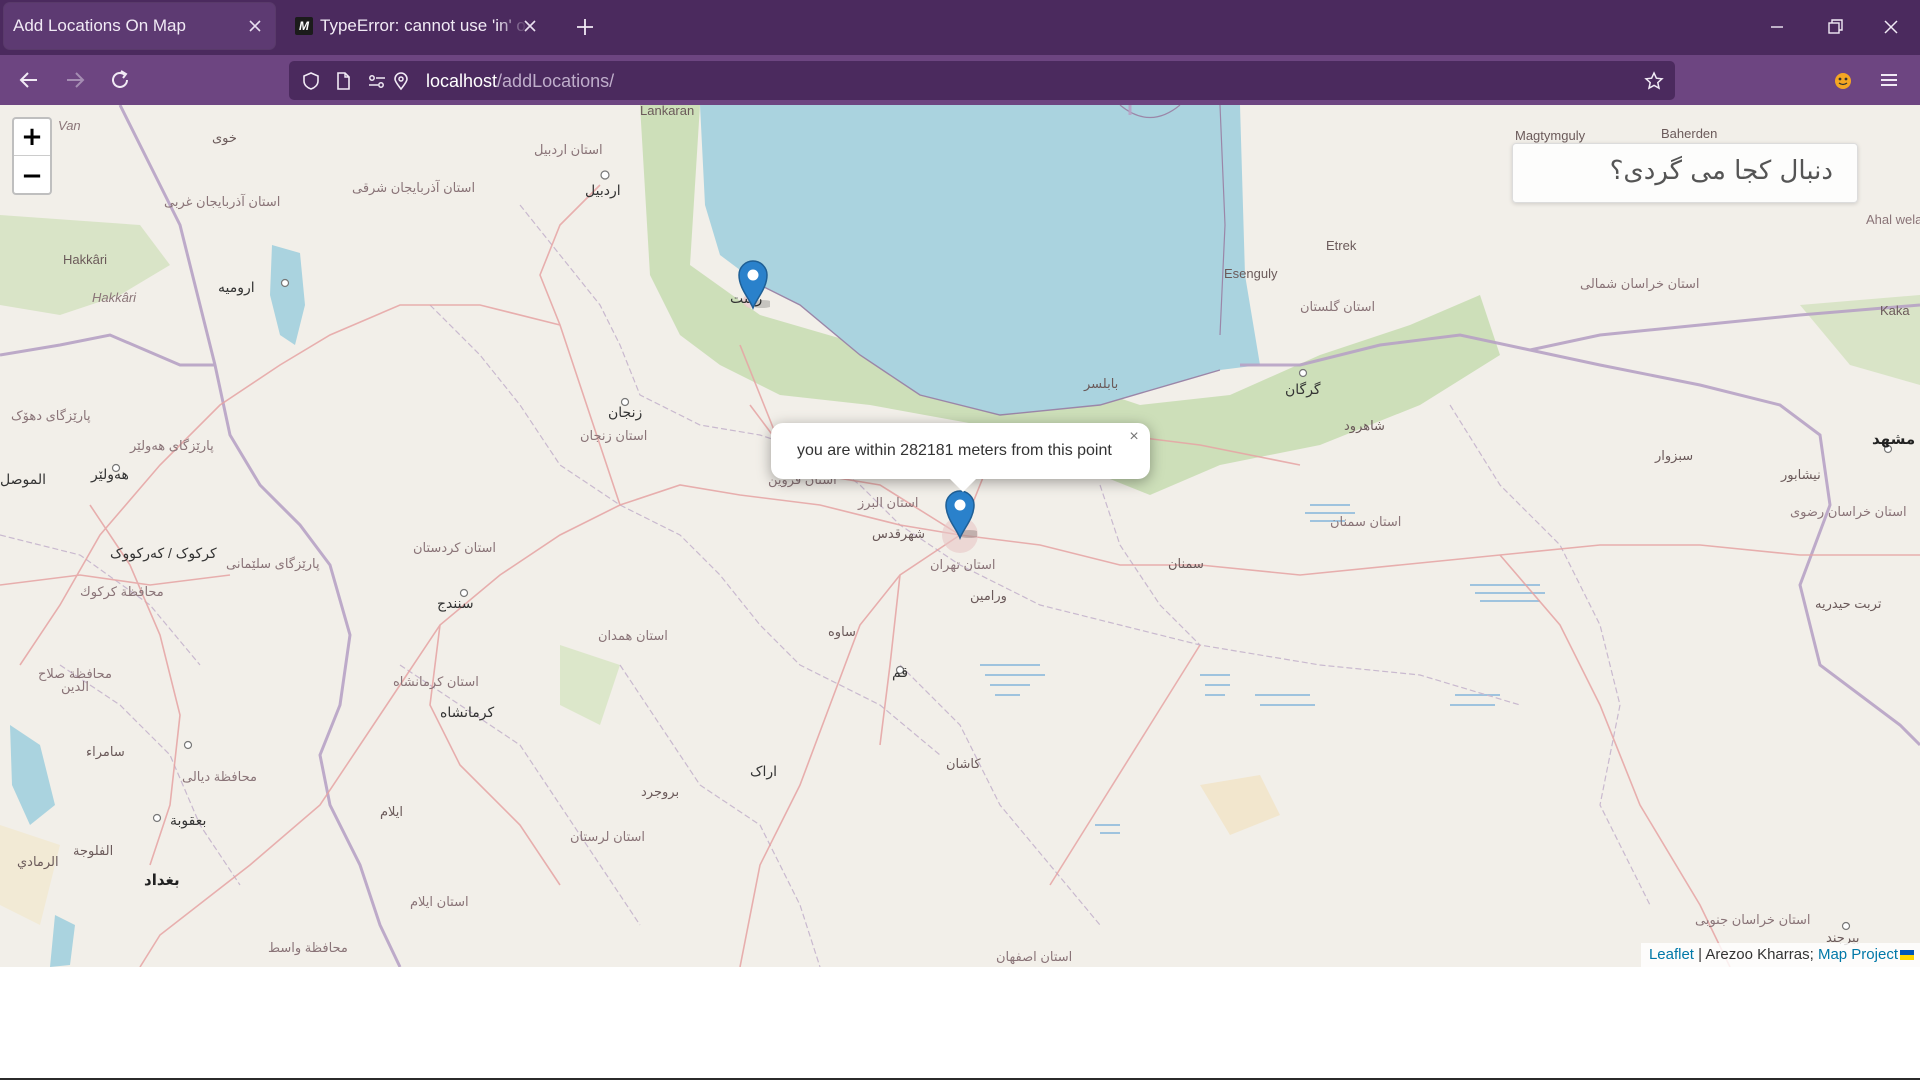 Image resolution: width=1920 pixels, height=1080 pixels. Describe the element at coordinates (1761, 954) in the screenshot. I see `attribution-author: Arezoo Kharras;` at that location.